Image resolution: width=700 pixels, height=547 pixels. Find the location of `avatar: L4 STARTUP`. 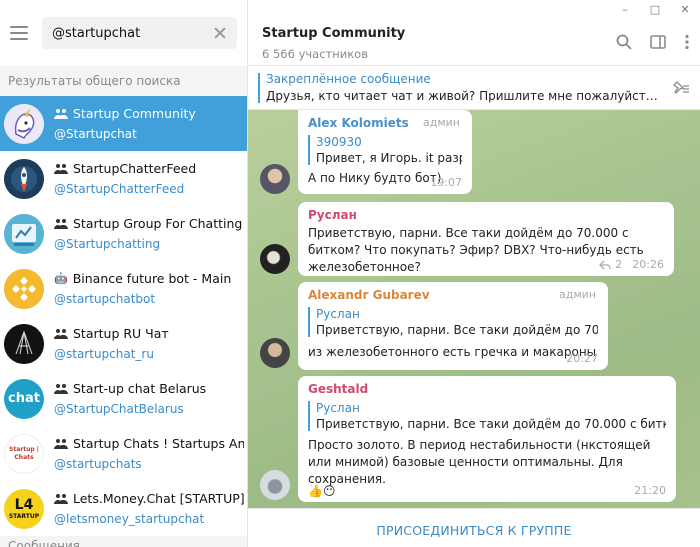

avatar: L4 STARTUP is located at coordinates (24, 508).